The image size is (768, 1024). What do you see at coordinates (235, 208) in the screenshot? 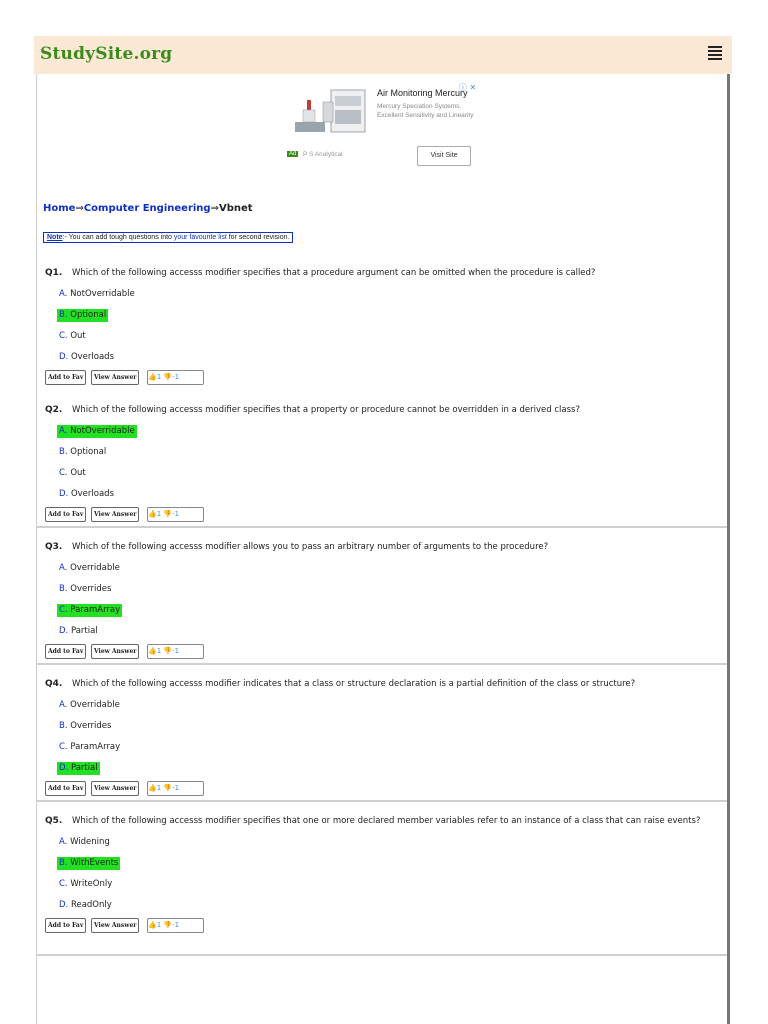
I see `breadcrumb-current: Vbnet` at bounding box center [235, 208].